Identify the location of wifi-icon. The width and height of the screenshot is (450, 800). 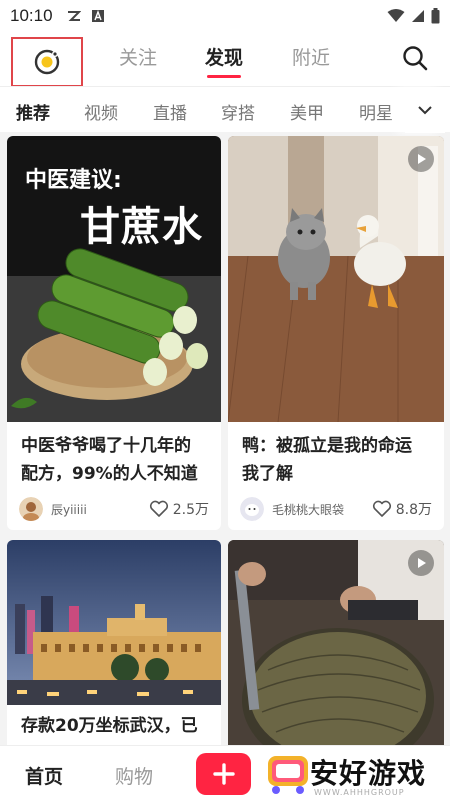
(396, 15).